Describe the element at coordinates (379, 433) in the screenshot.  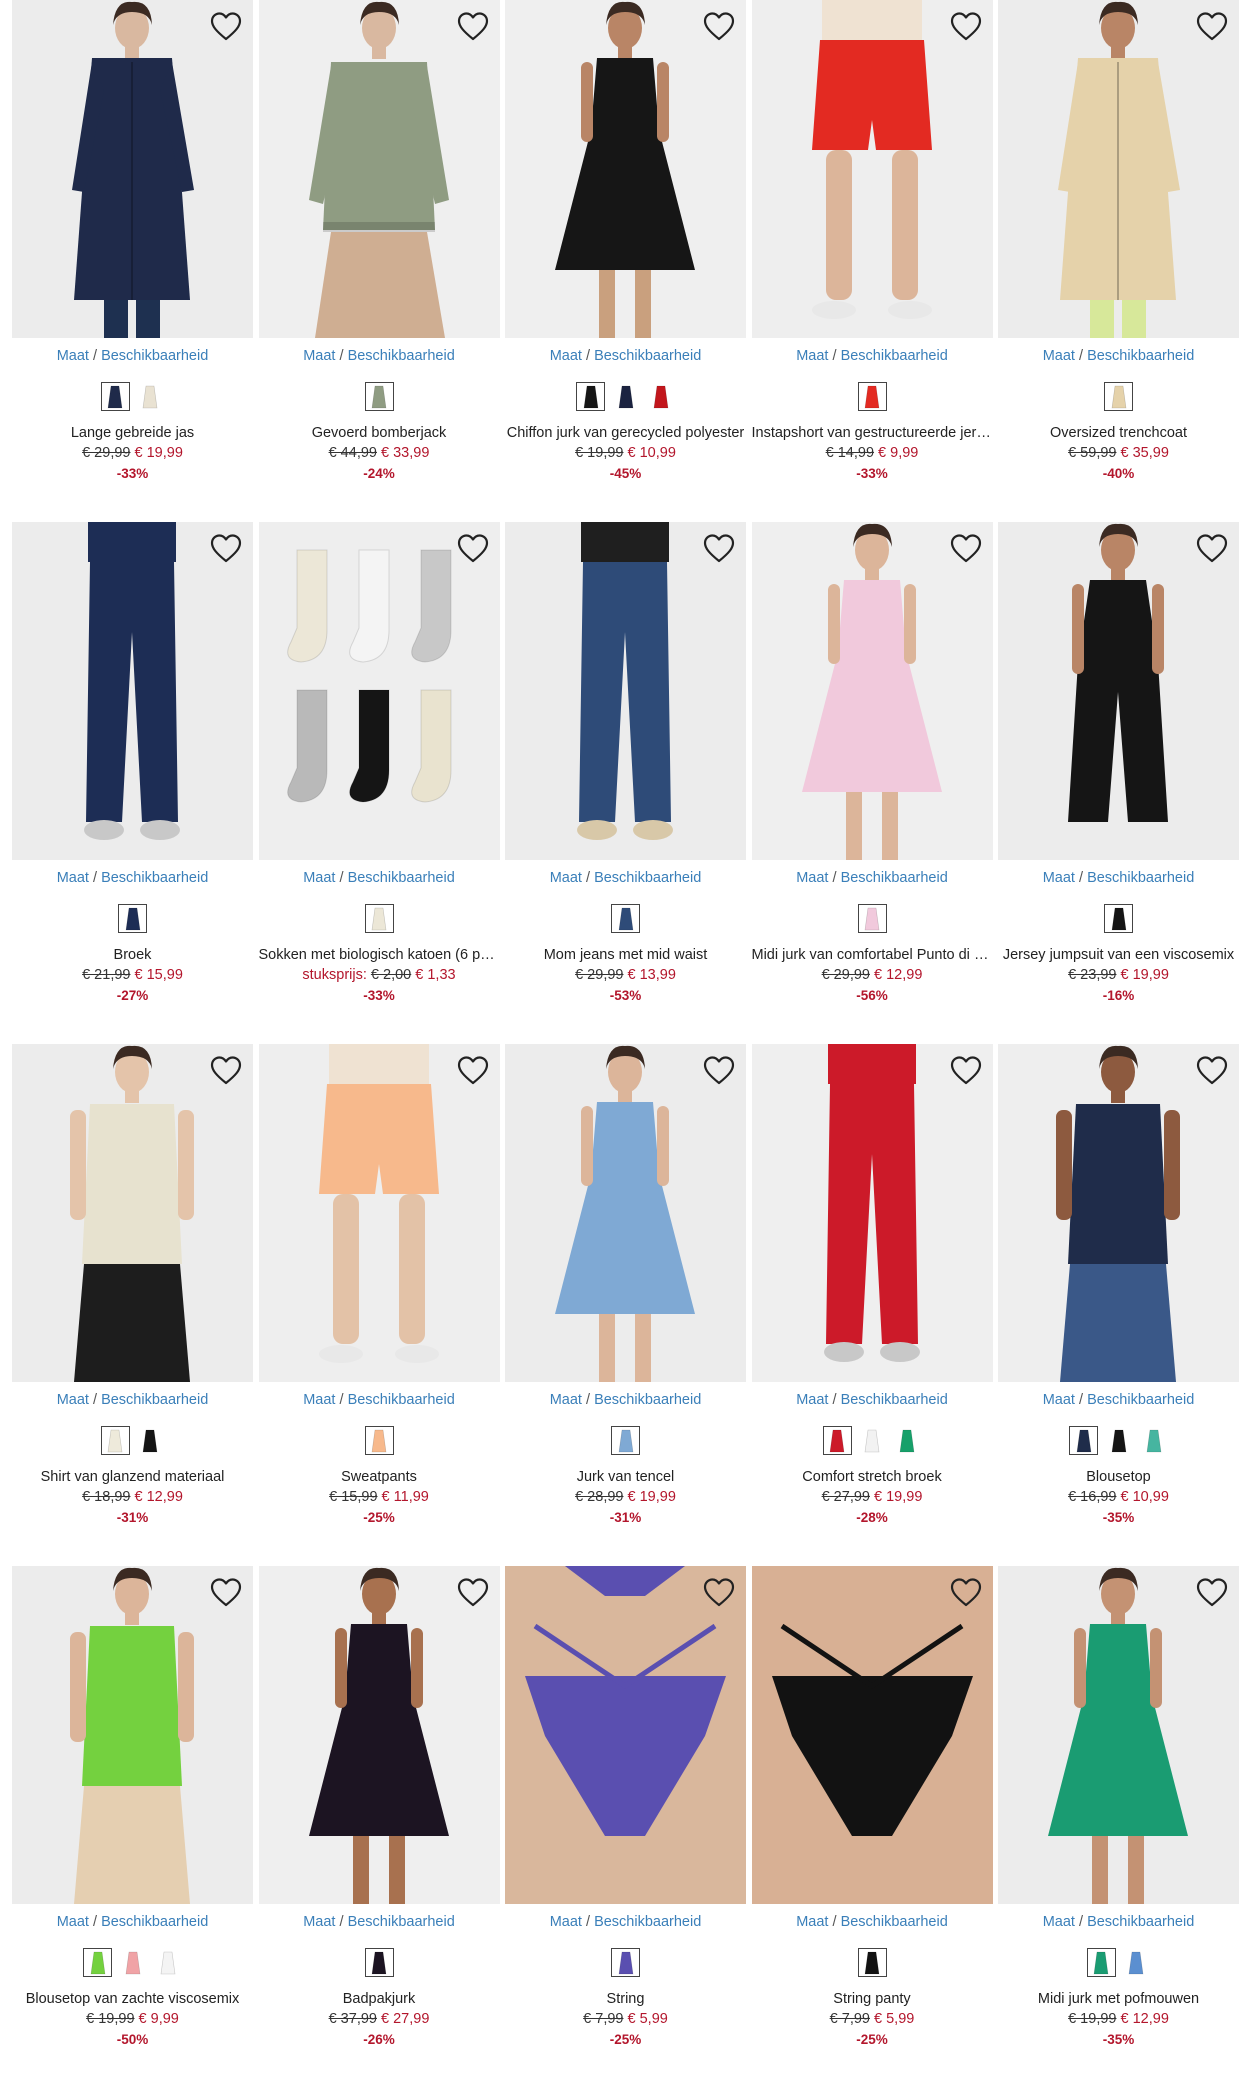
I see `product-name: Gevoerd bomberjack` at that location.